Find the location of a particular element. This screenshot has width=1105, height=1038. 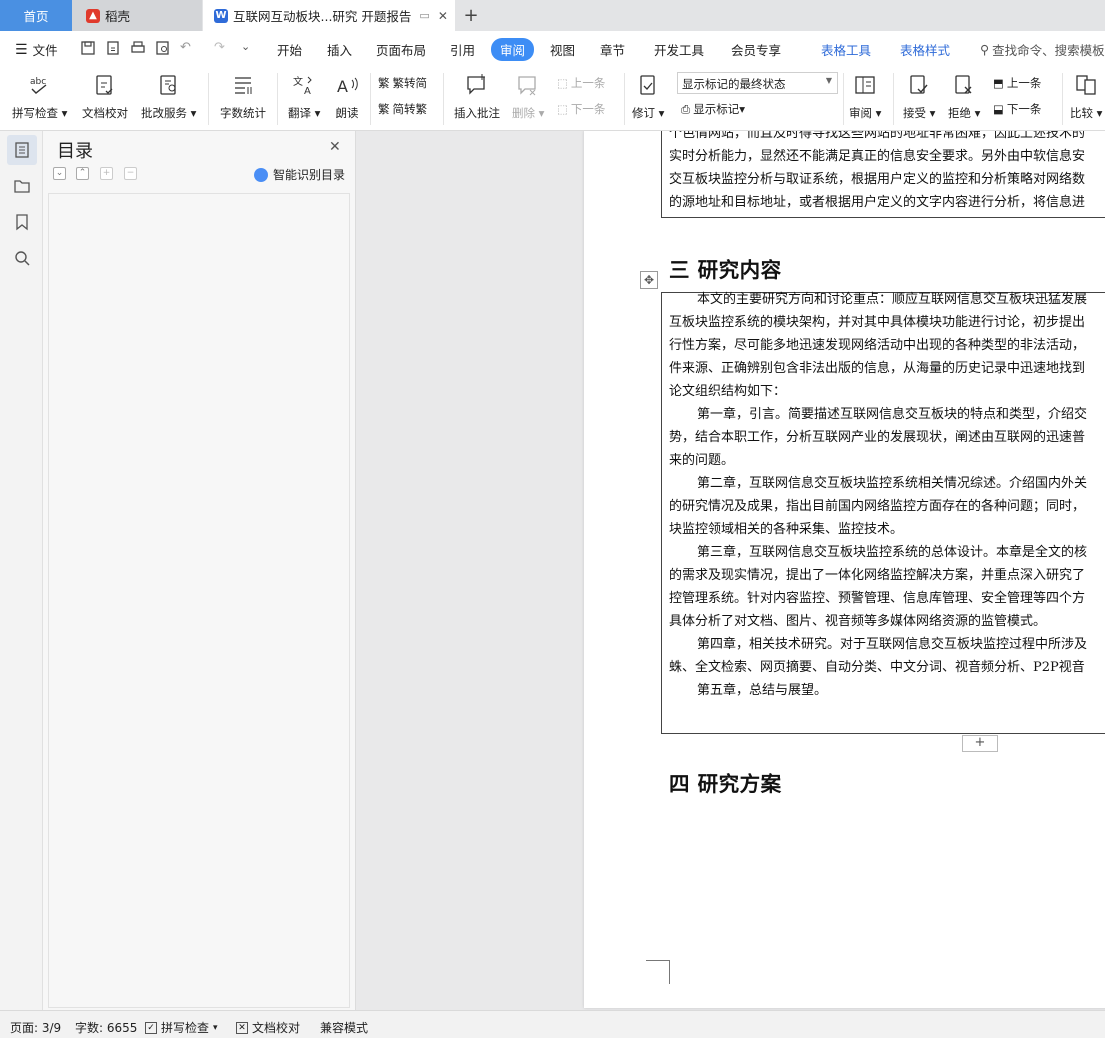

status-spellcheck: ✓ 拼写检查 ▾ is located at coordinates (181, 1027).